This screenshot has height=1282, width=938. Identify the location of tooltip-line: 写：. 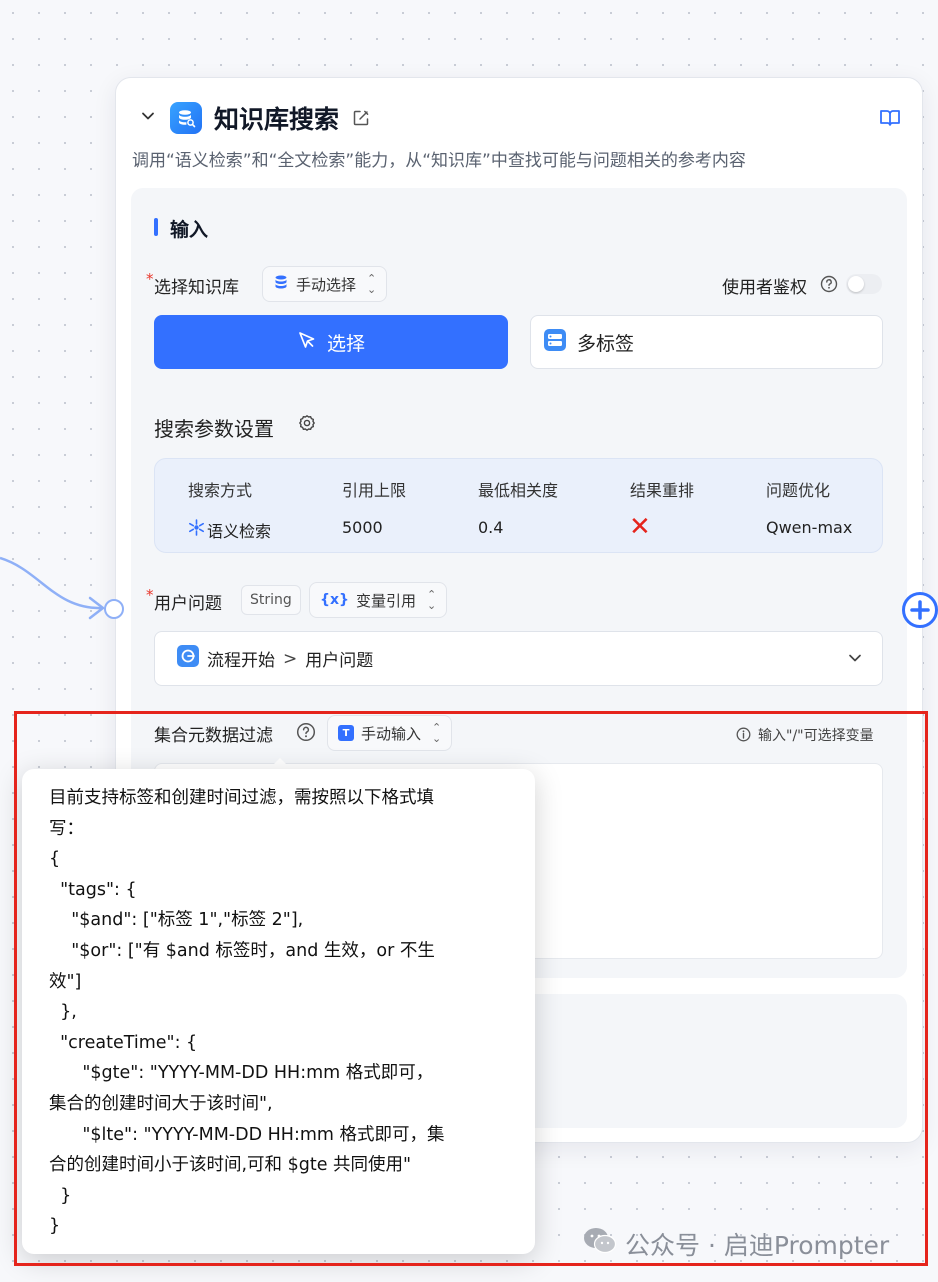
(66, 828).